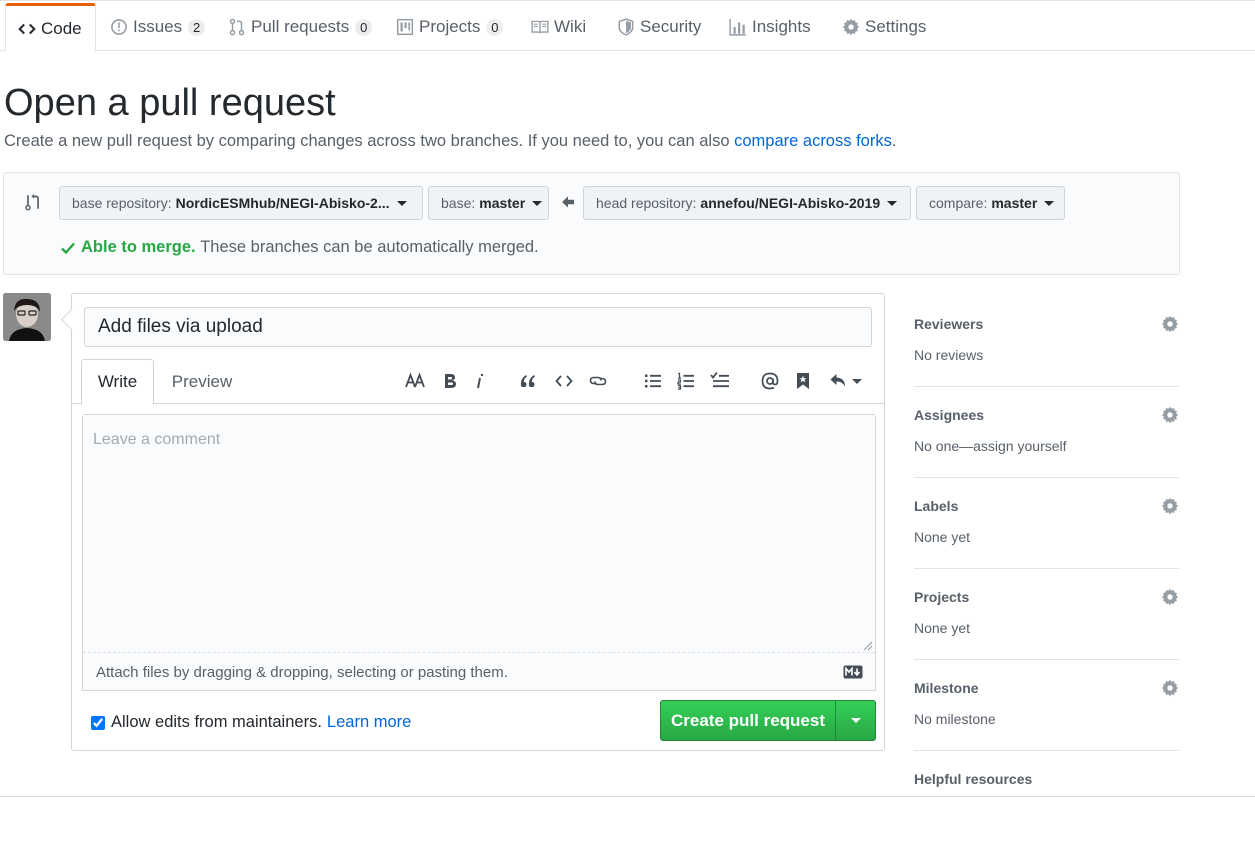 The image size is (1255, 842). Describe the element at coordinates (867, 645) in the screenshot. I see `resize-handle-icon` at that location.